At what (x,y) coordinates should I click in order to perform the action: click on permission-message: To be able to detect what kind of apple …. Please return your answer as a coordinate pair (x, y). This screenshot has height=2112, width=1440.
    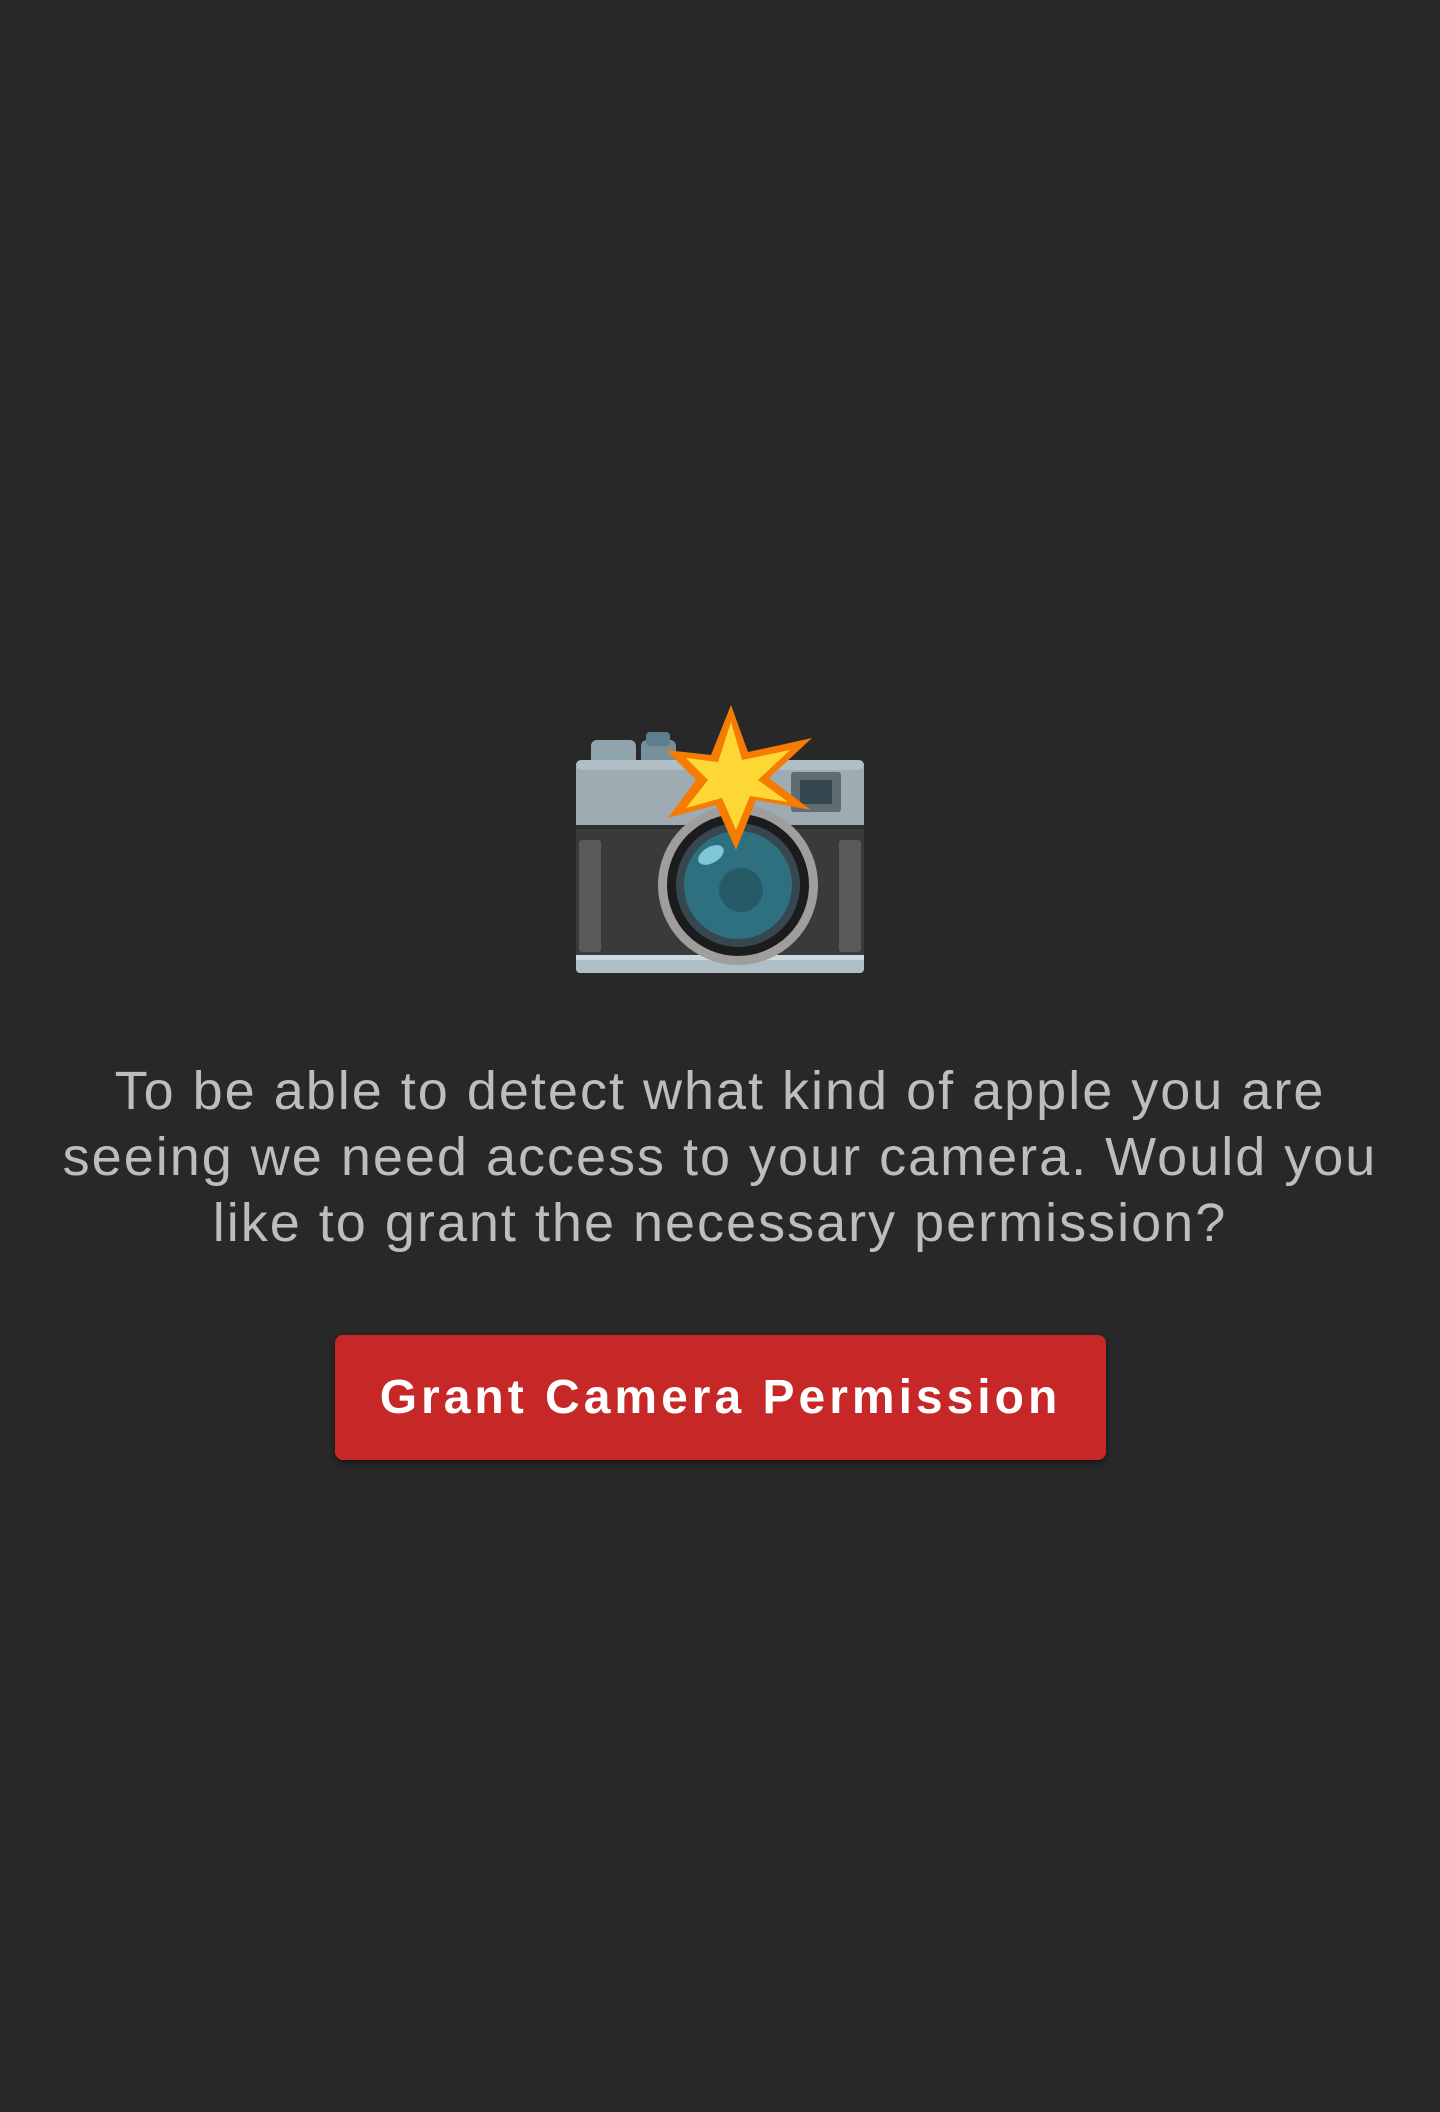
    Looking at the image, I should click on (720, 1157).